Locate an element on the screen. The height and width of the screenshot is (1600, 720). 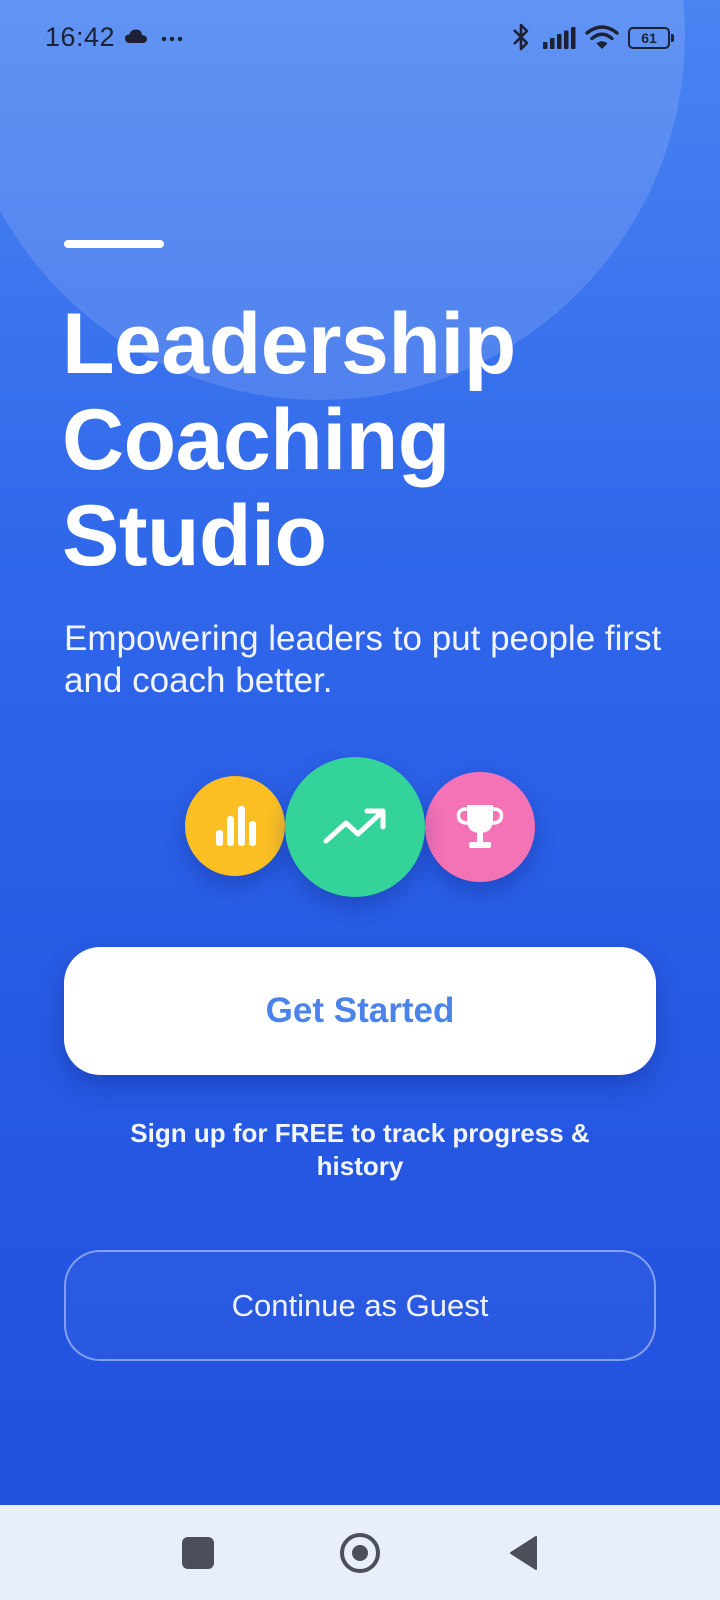
battery-level: 61 is located at coordinates (649, 38).